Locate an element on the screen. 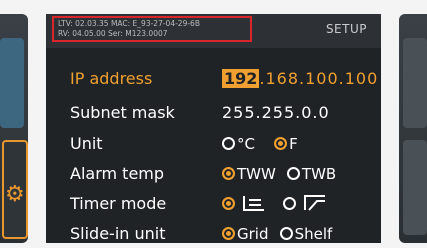 Image resolution: width=427 pixels, height=248 pixels. unit-fahrenheit-label: F is located at coordinates (293, 144).